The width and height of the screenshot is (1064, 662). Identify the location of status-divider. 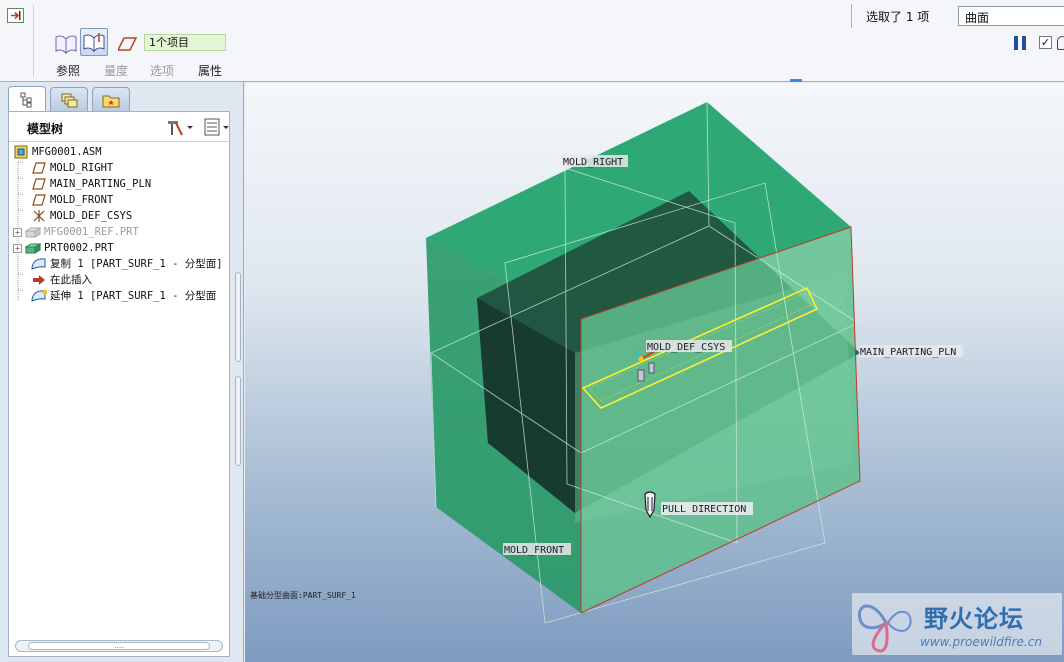
(851, 16).